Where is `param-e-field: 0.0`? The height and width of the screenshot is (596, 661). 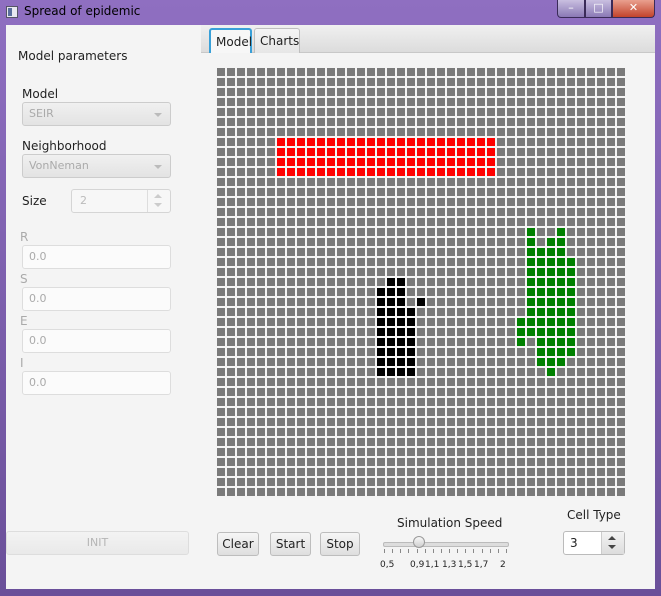
param-e-field: 0.0 is located at coordinates (96, 341).